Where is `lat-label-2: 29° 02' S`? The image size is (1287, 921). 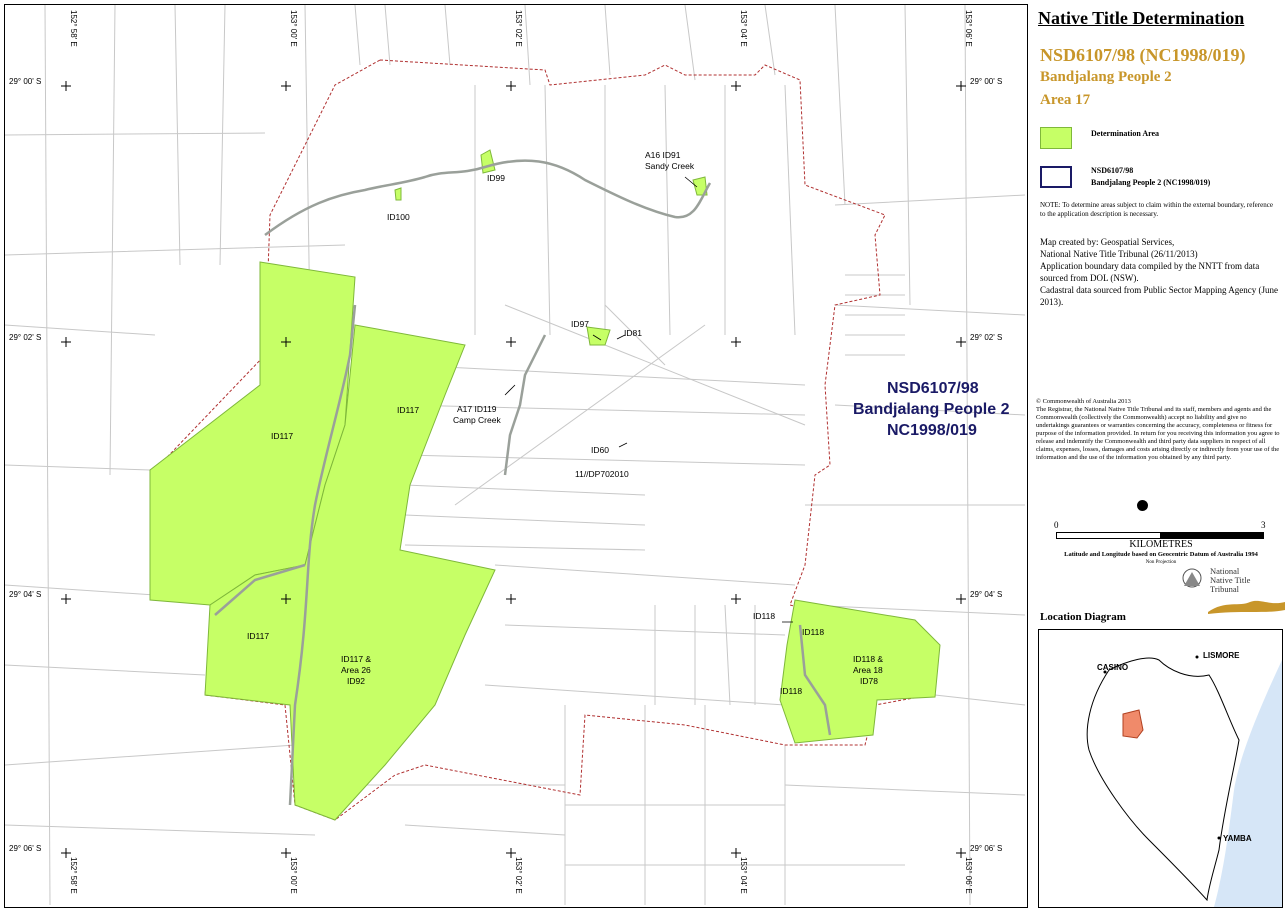
lat-label-2: 29° 02' S is located at coordinates (25, 337).